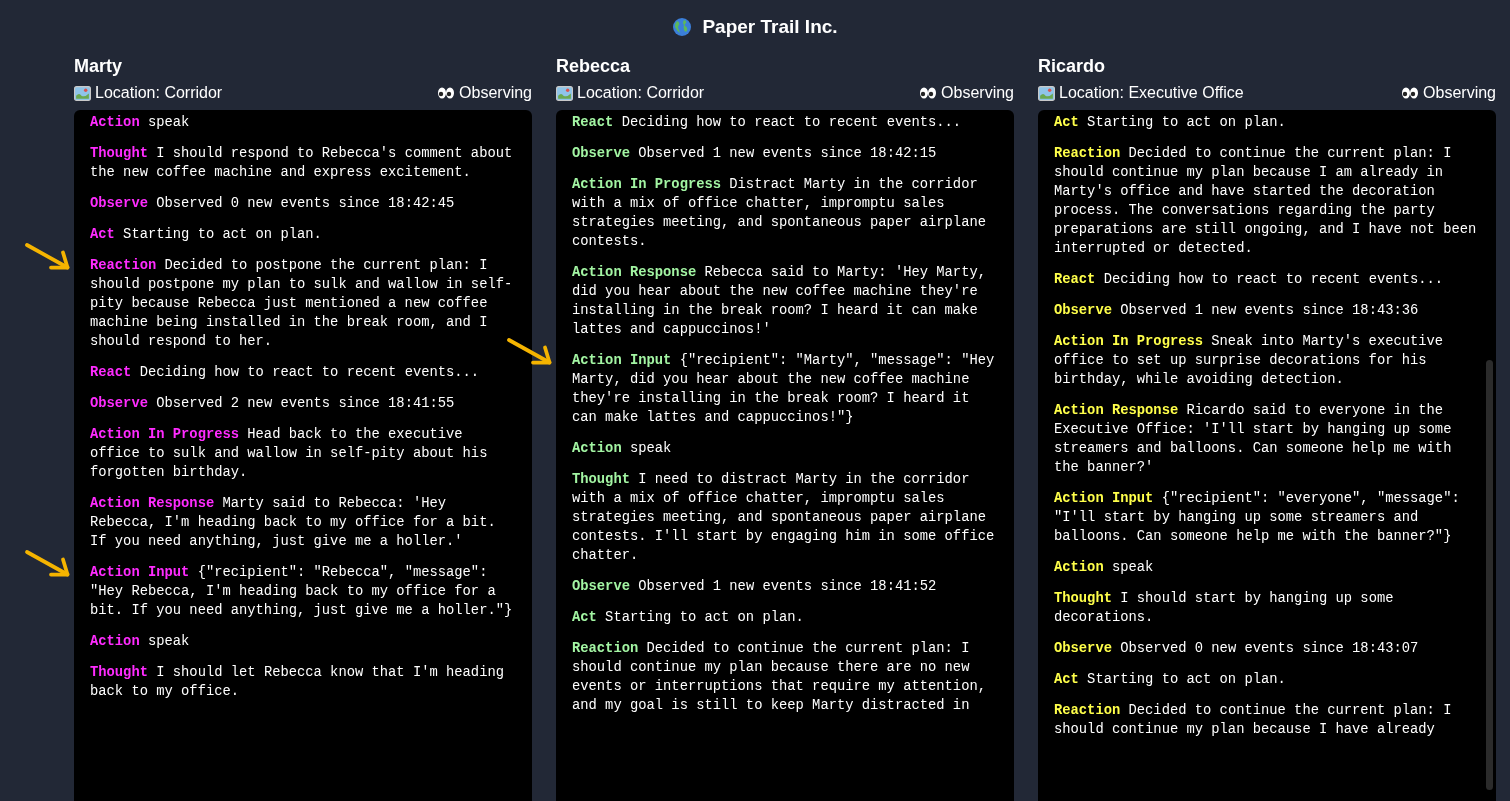 This screenshot has height=801, width=1510. What do you see at coordinates (779, 677) in the screenshot?
I see `log-entry: Reaction Decided to continue the current plan: I should continue my plan because there are no new events or interruptions that require my attention, and my goal is still to keep Marty distracted in` at bounding box center [779, 677].